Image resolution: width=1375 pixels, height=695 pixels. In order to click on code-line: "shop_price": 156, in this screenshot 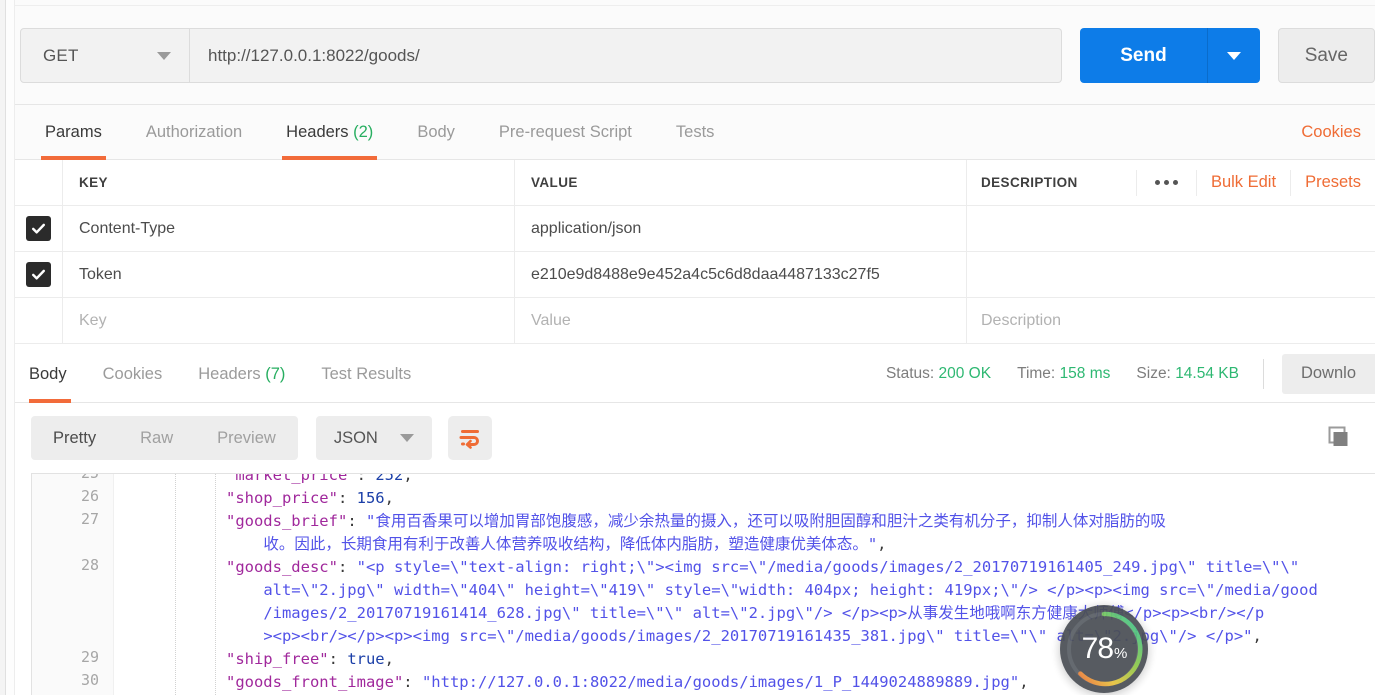, I will do `click(744, 498)`.